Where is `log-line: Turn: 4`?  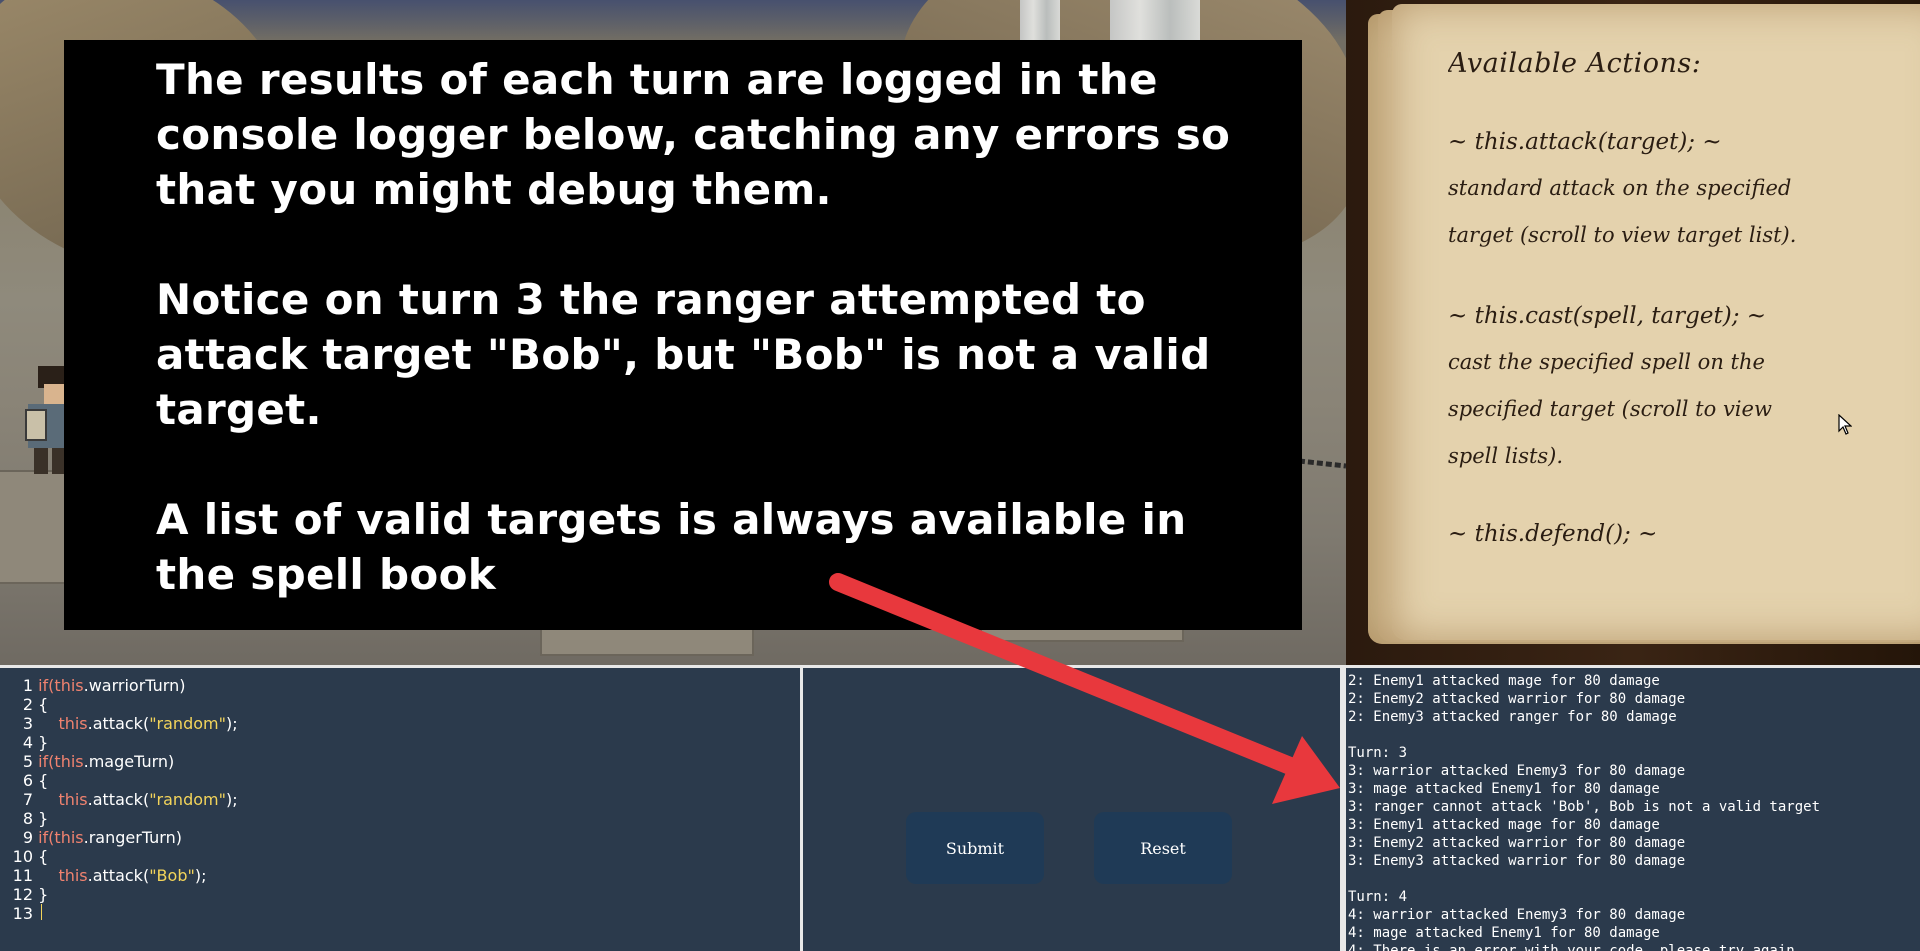 log-line: Turn: 4 is located at coordinates (1378, 897).